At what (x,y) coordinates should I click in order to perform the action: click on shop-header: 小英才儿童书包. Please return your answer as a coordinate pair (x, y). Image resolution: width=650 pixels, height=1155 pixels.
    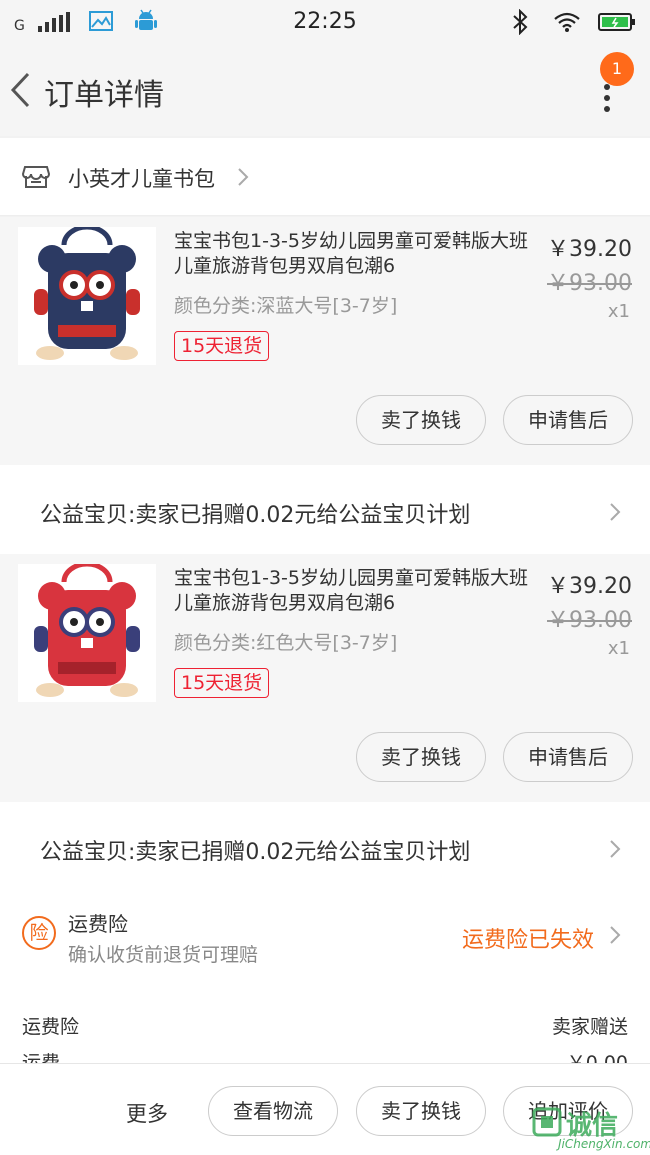
    Looking at the image, I should click on (325, 177).